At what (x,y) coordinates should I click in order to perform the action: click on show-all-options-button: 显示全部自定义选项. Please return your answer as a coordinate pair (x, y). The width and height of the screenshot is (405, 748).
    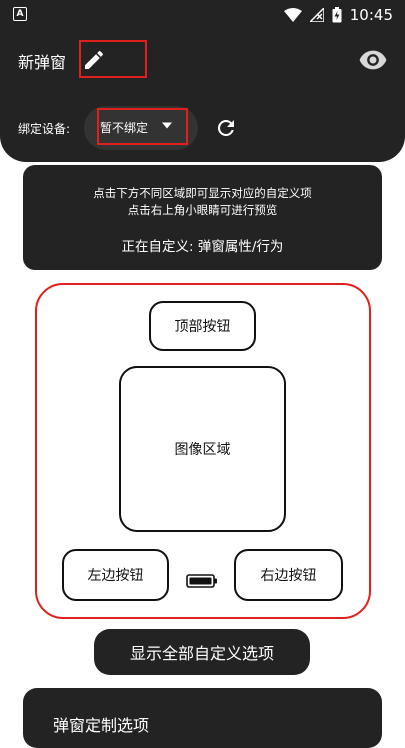
    Looking at the image, I should click on (202, 652).